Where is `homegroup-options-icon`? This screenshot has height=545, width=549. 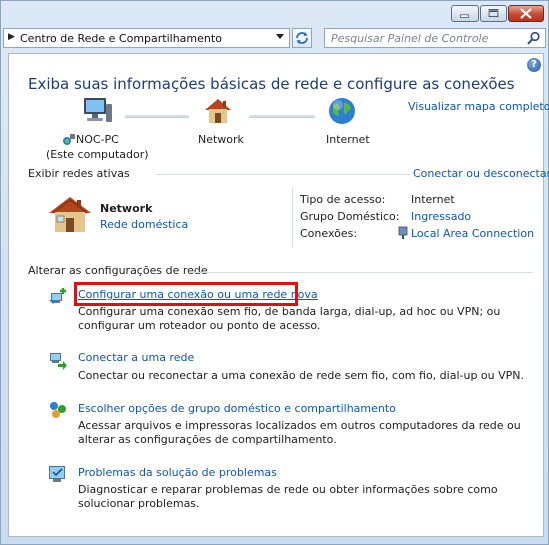 homegroup-options-icon is located at coordinates (58, 410).